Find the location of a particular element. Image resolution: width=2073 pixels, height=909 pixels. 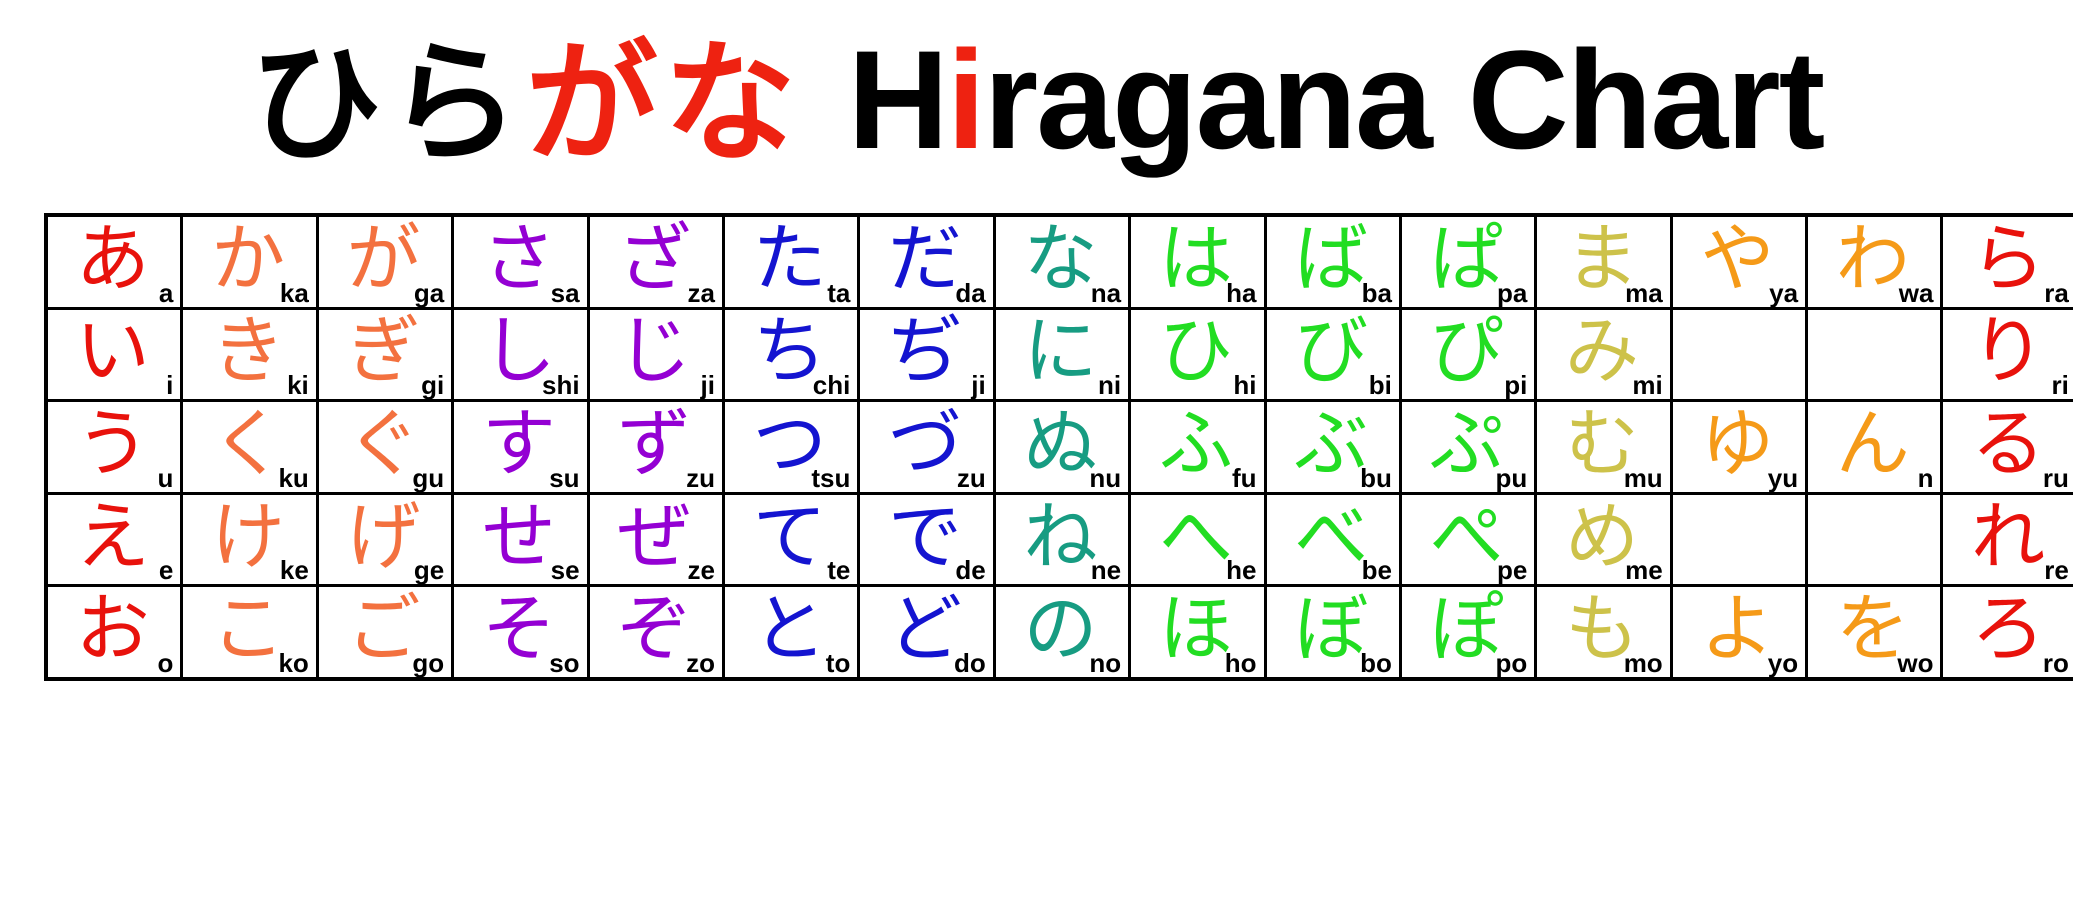

kana-cell-bu: ぶ bu is located at coordinates (1332, 447).